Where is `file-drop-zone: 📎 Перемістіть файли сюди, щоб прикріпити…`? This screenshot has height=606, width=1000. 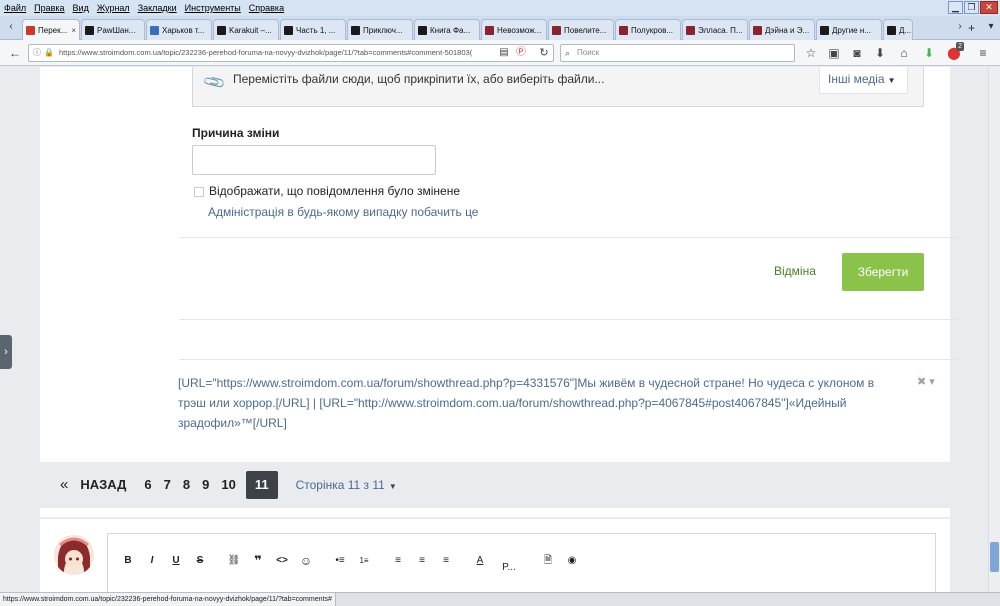 file-drop-zone: 📎 Перемістіть файли сюди, щоб прикріпити… is located at coordinates (558, 87).